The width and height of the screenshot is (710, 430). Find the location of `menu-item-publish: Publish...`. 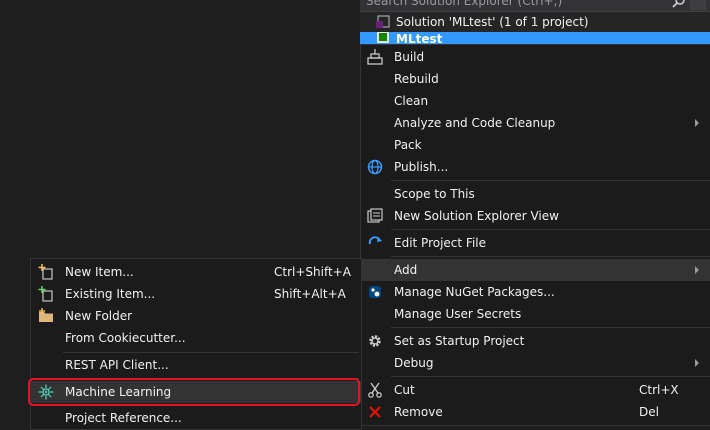

menu-item-publish: Publish... is located at coordinates (535, 167).